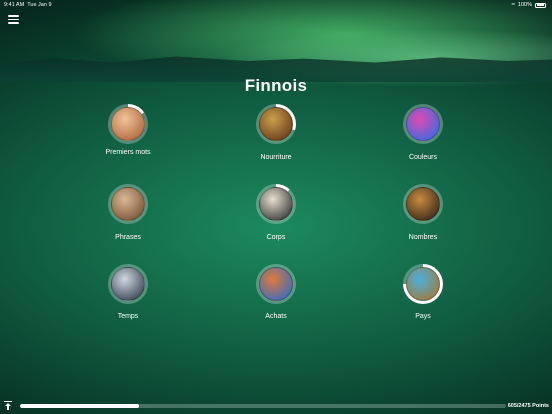 The image size is (552, 414). What do you see at coordinates (540, 5) in the screenshot?
I see `battery-icon` at bounding box center [540, 5].